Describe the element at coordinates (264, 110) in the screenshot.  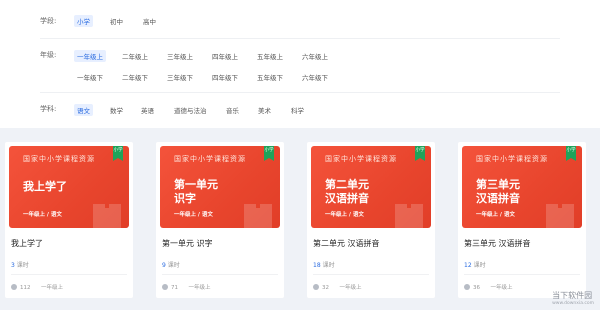
I see `subject-option-art: 美术` at that location.